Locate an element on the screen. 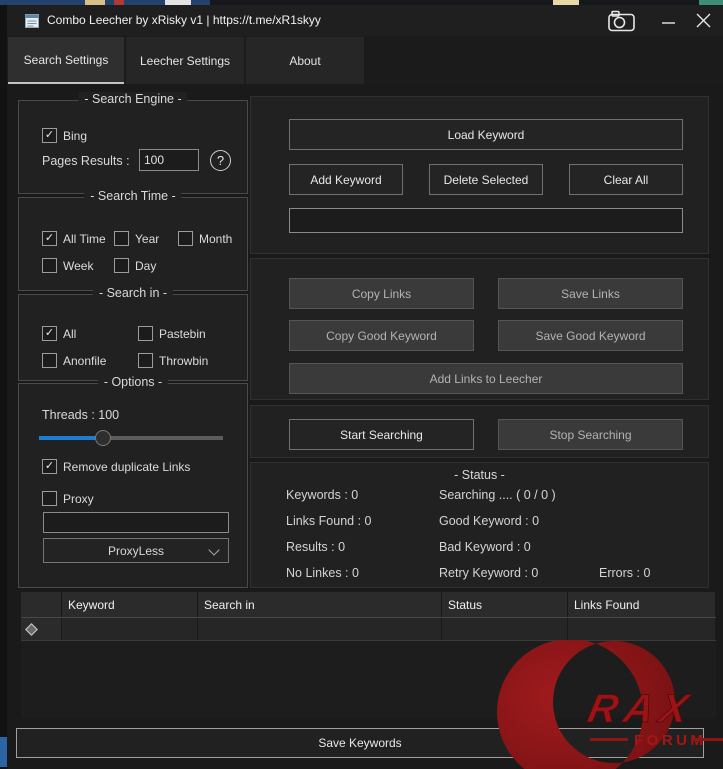  groupbox-title: - Search Engine - is located at coordinates (133, 99).